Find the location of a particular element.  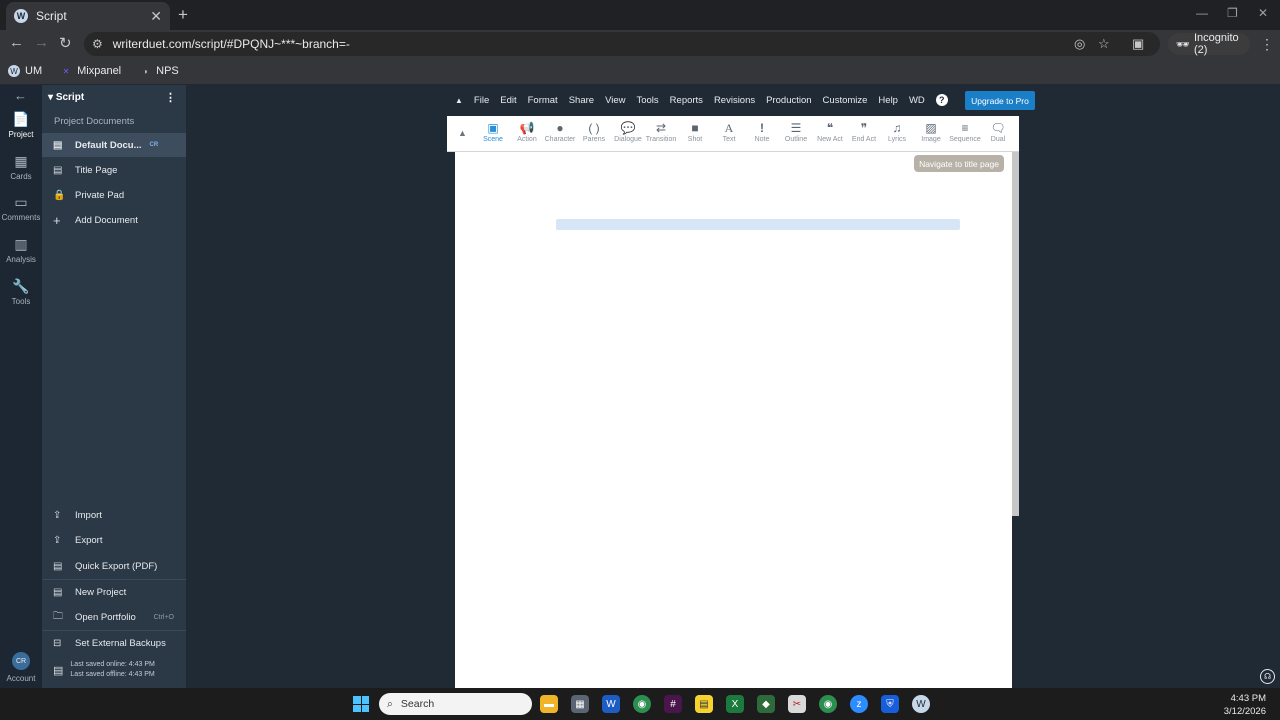

new-tab-icon: + is located at coordinates (183, 15).